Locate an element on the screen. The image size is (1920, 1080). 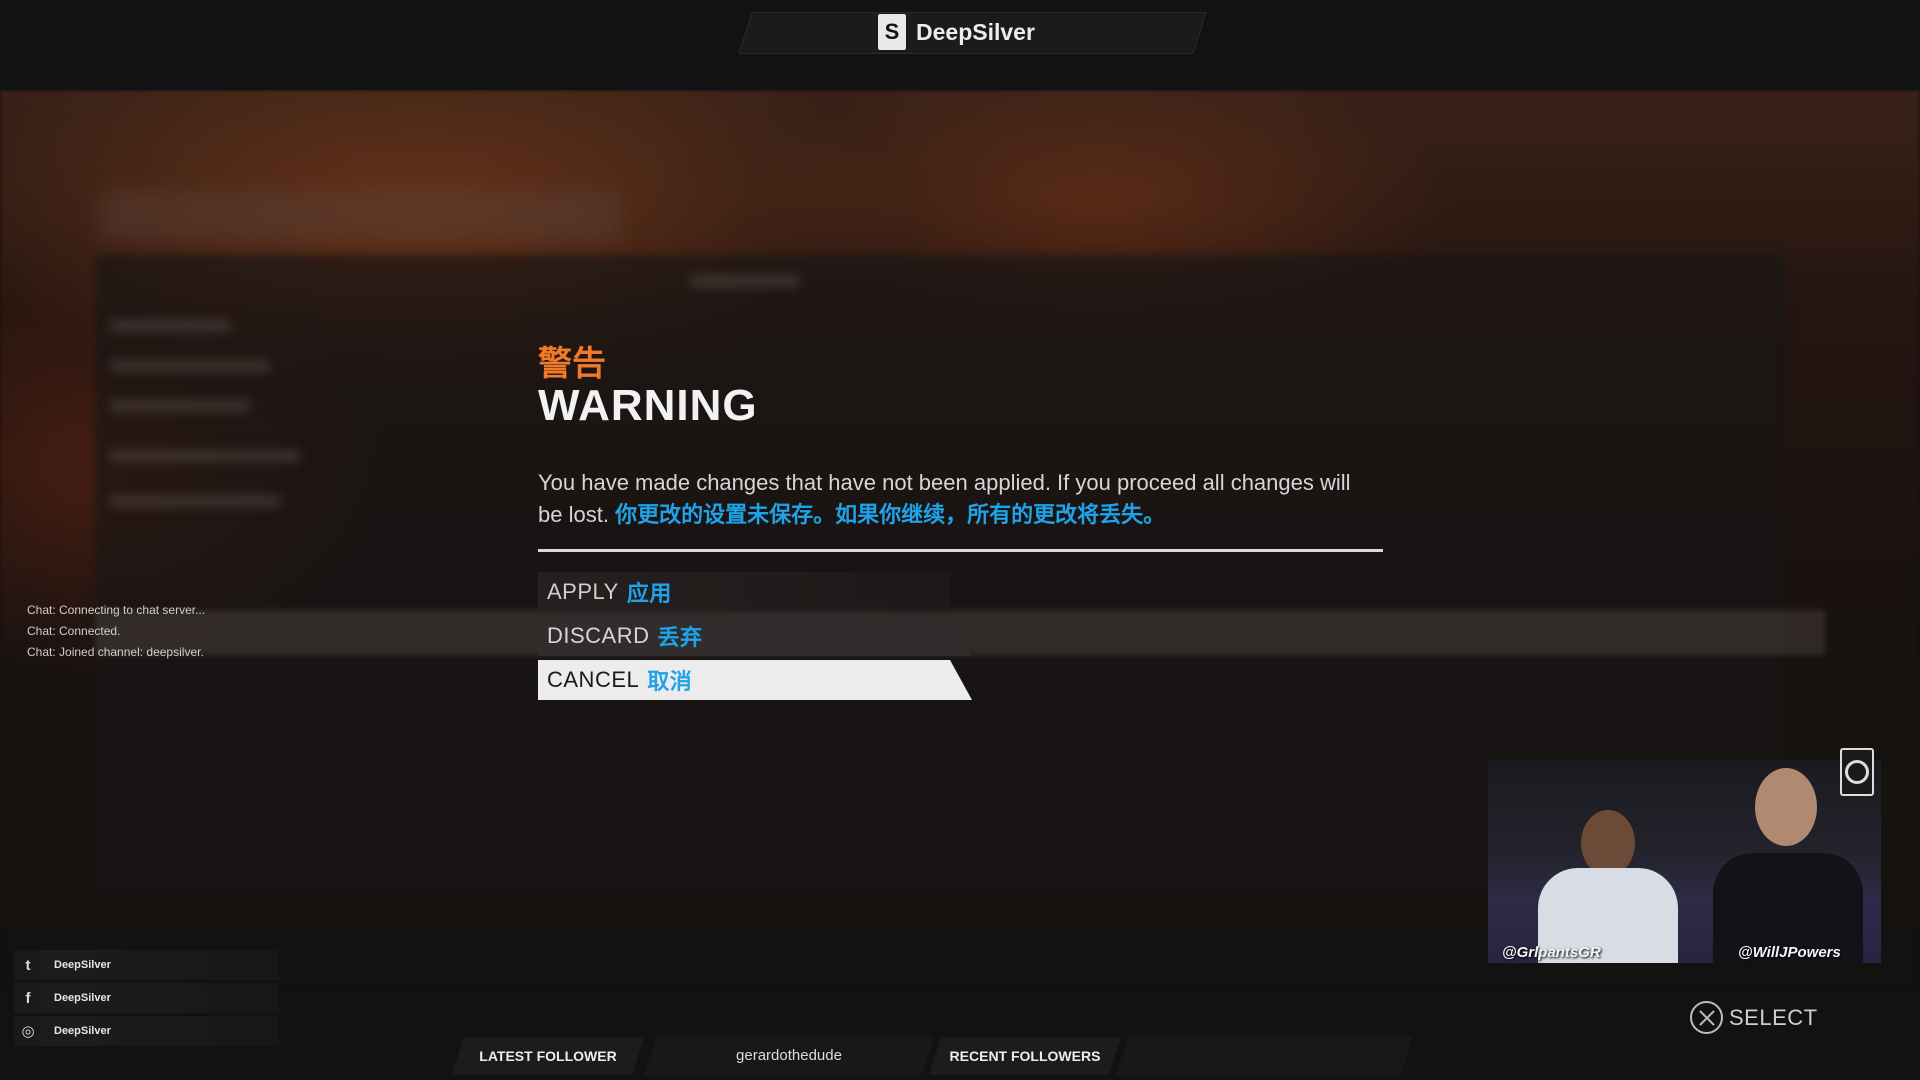
latest-follower-value-plate: gerardothedude is located at coordinates (789, 1056).